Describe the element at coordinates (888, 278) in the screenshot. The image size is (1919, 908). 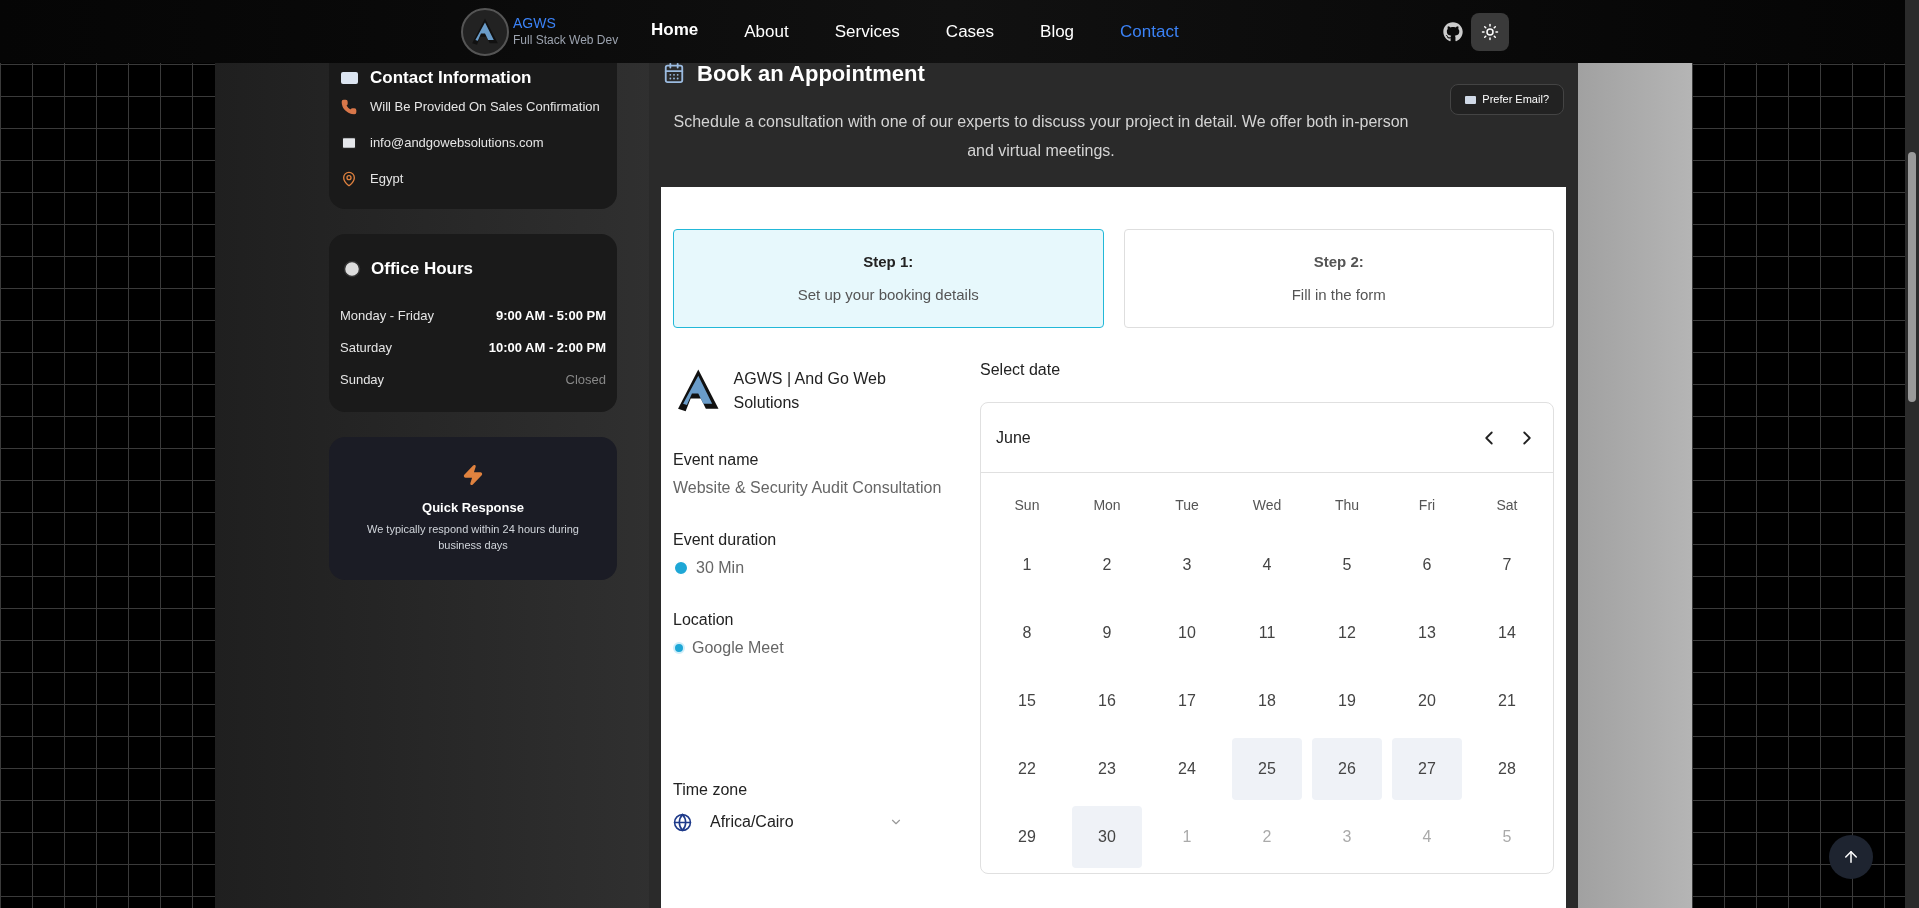
I see `step-tab: Step 1: Set up your booking details` at that location.